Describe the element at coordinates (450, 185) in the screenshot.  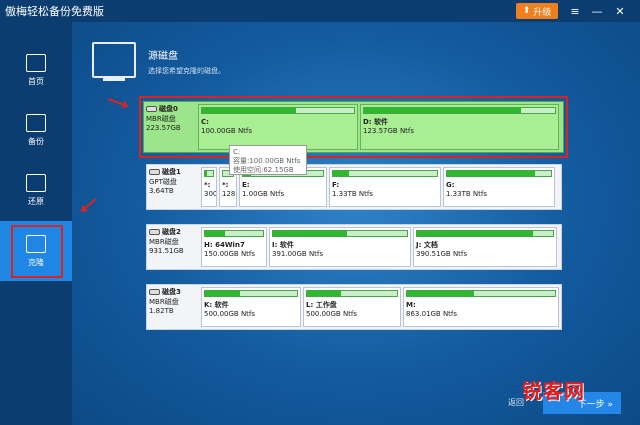
I see `partition-label: G:` at that location.